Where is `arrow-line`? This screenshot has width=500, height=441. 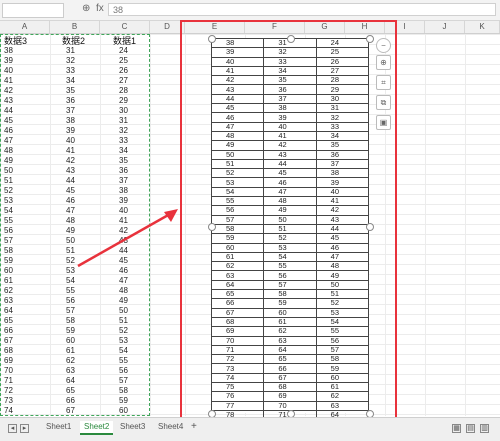
arrow-line is located at coordinates (124, 240).